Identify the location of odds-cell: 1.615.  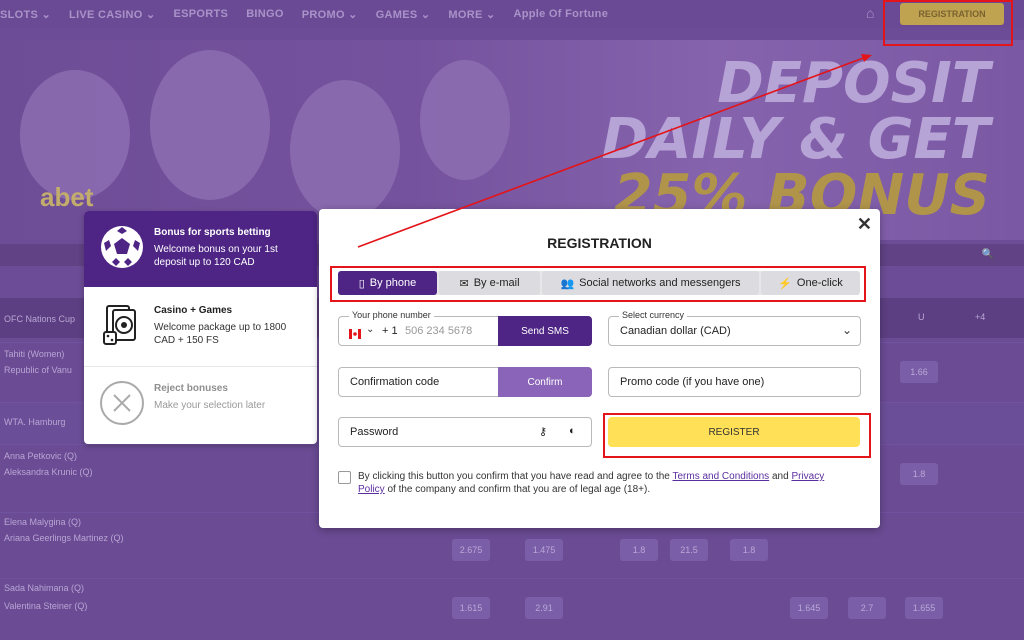
(471, 608).